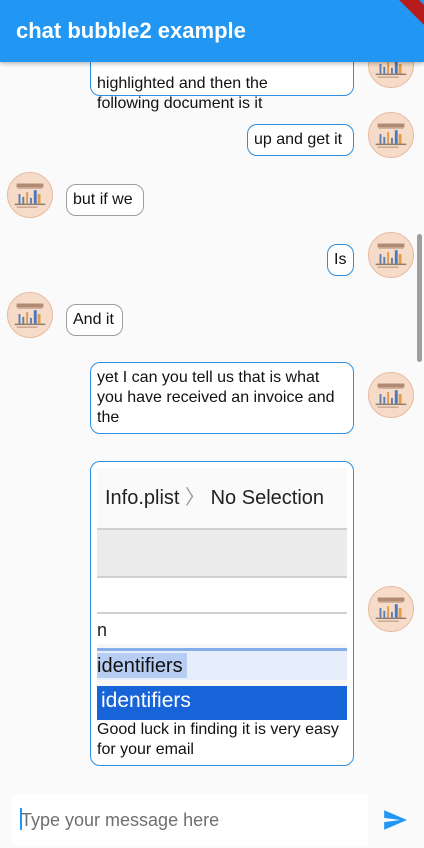  I want to click on highlight-row-text: identifiers, so click(142, 665).